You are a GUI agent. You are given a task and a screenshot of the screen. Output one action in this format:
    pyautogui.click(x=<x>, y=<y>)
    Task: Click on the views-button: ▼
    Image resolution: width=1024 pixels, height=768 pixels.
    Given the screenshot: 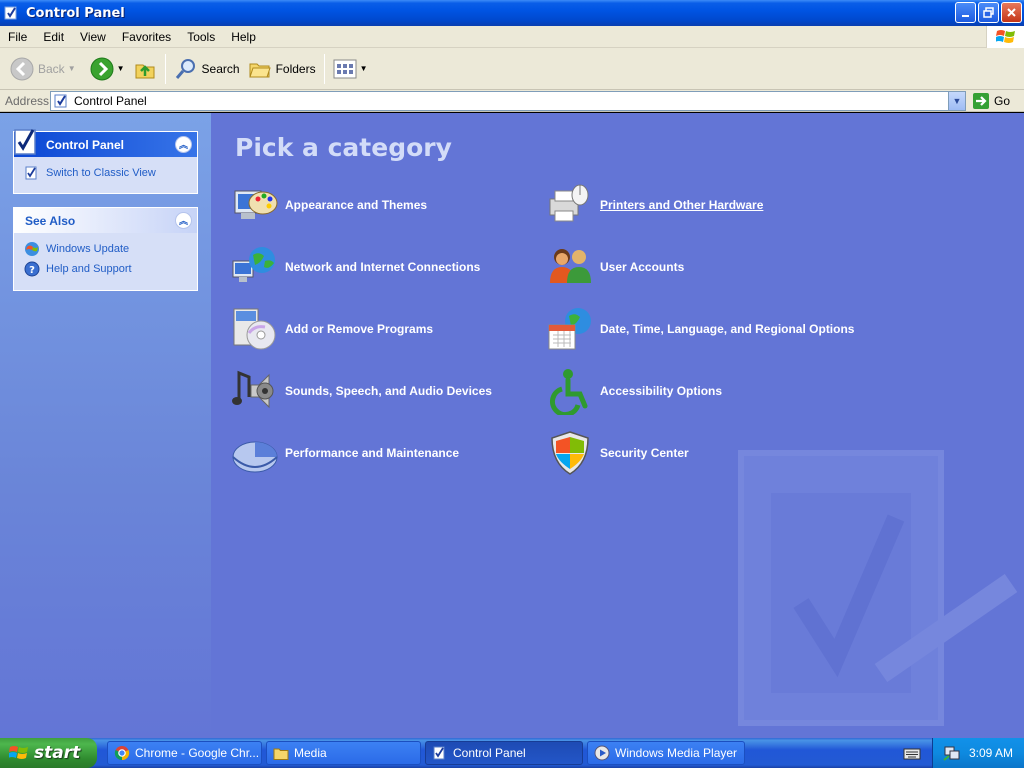 What is the action you would take?
    pyautogui.click(x=350, y=69)
    